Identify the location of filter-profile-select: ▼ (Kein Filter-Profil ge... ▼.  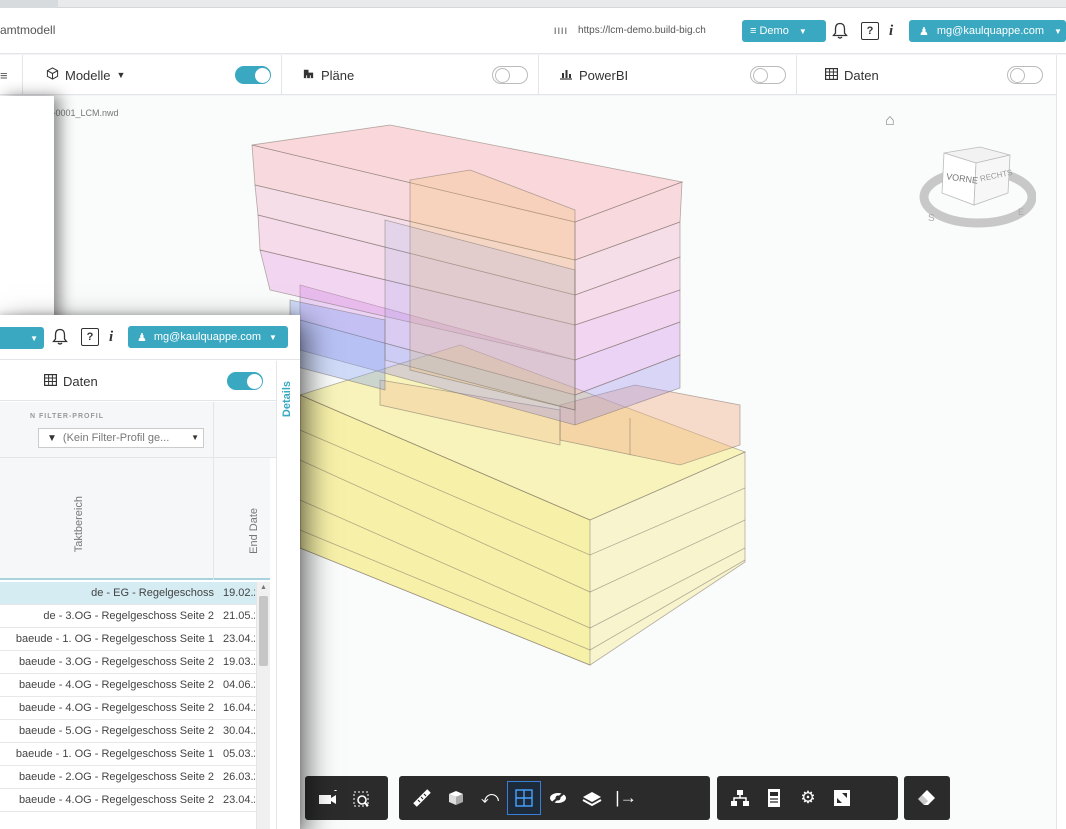
(121, 438).